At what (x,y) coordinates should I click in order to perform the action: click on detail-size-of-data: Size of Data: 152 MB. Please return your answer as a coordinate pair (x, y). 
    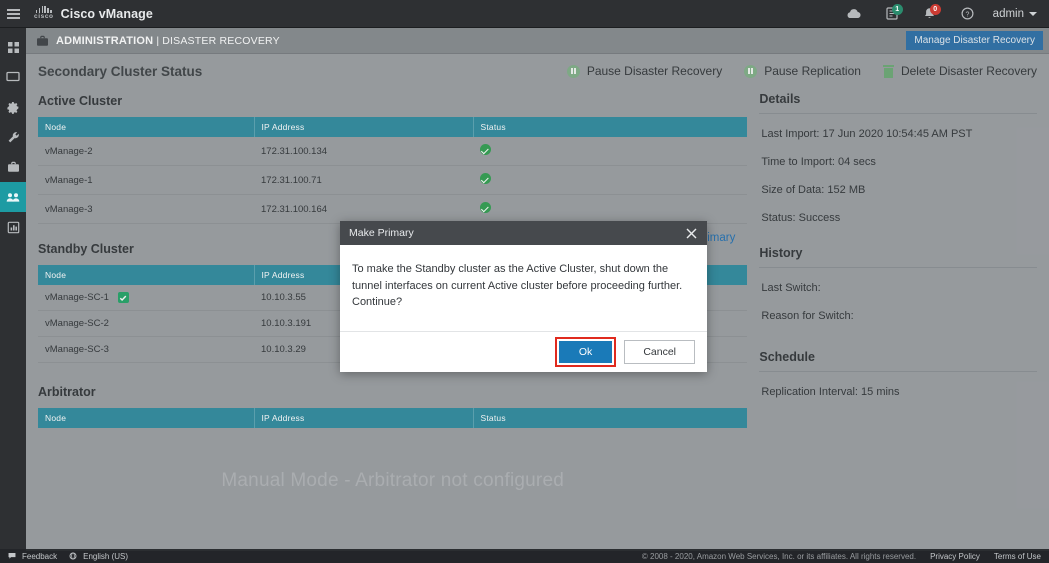
    Looking at the image, I should click on (813, 190).